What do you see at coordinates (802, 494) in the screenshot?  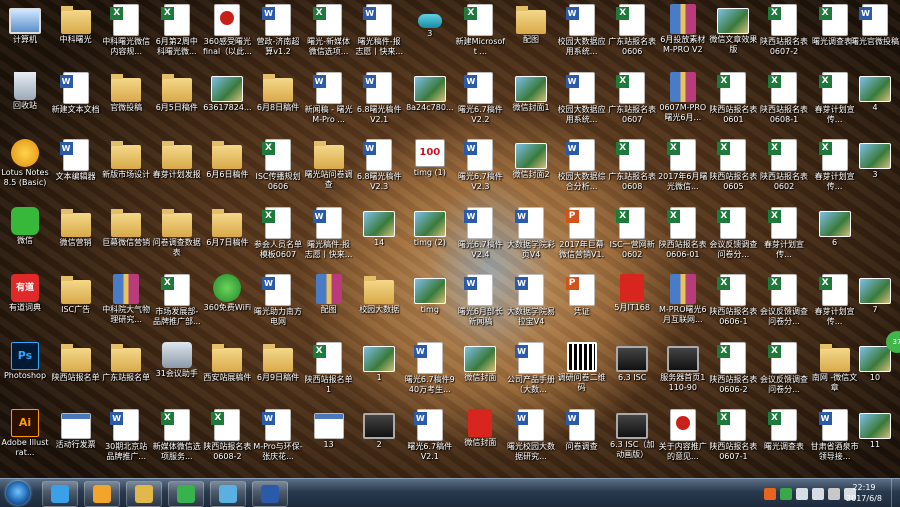 I see `network-icon` at bounding box center [802, 494].